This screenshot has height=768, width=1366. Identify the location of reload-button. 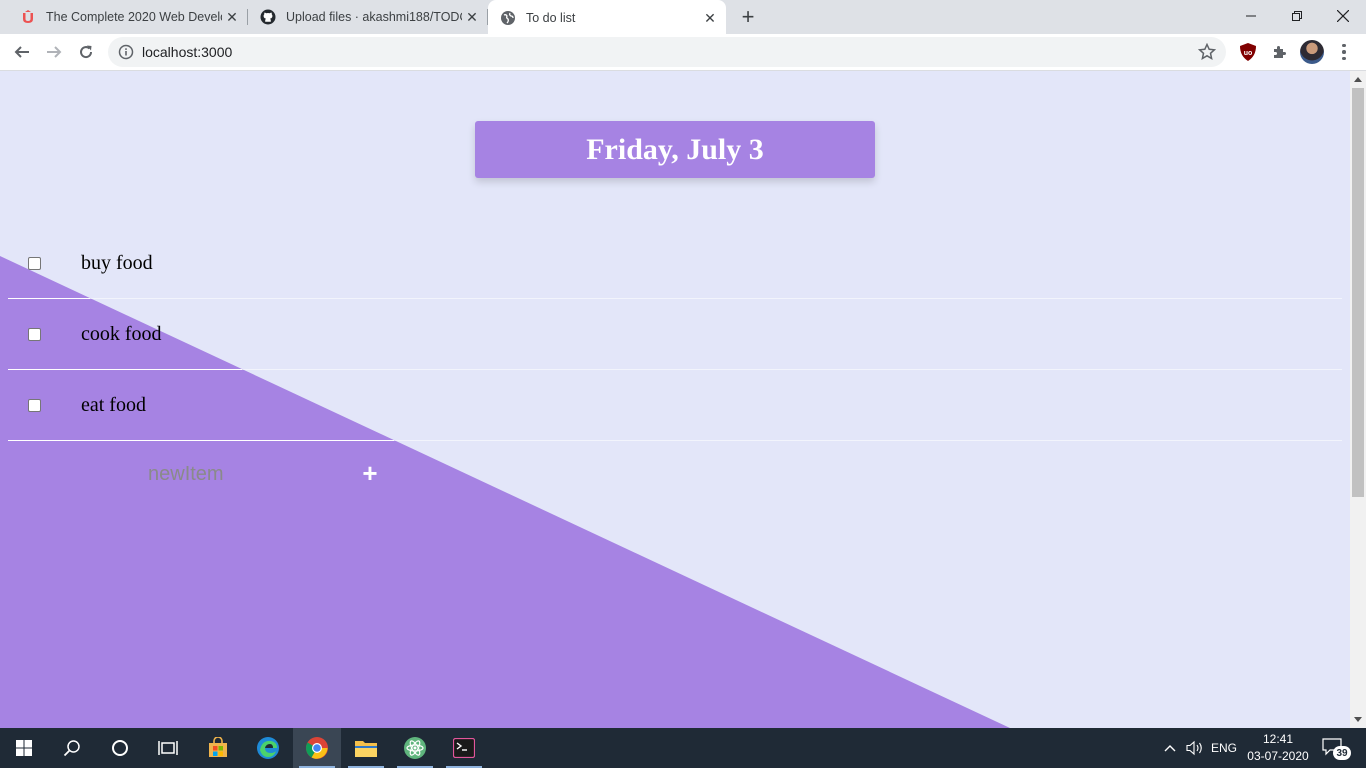
(86, 52).